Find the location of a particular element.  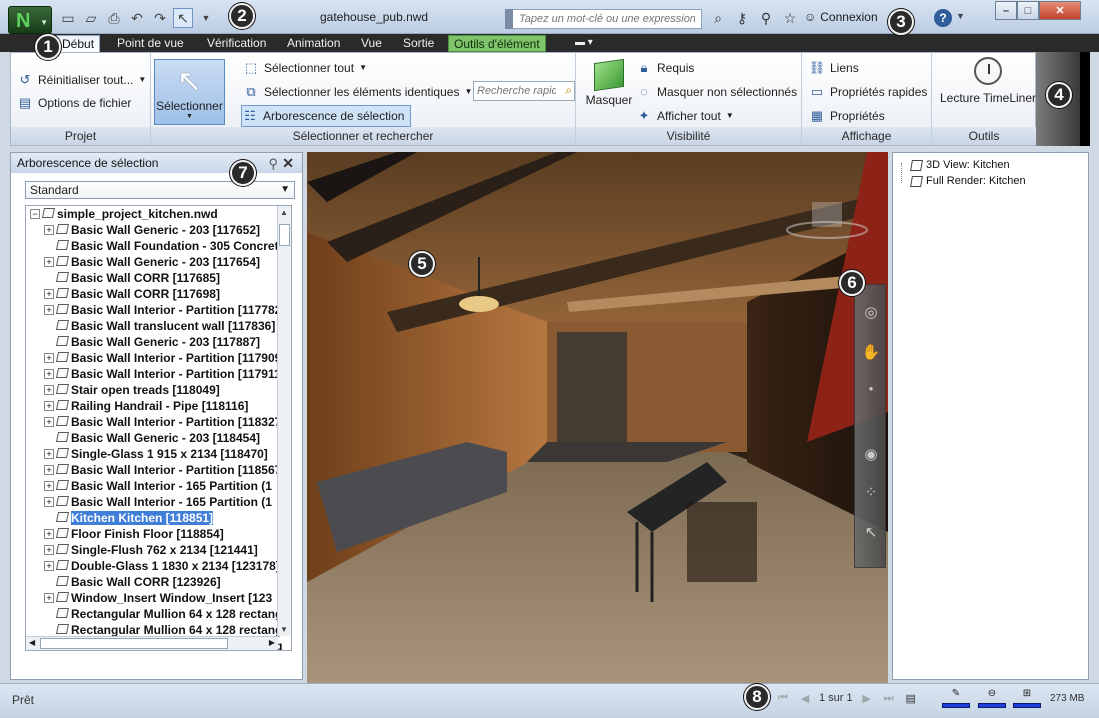

tree-item: Basic Wall Generic - 203 [117887] is located at coordinates (152, 342).